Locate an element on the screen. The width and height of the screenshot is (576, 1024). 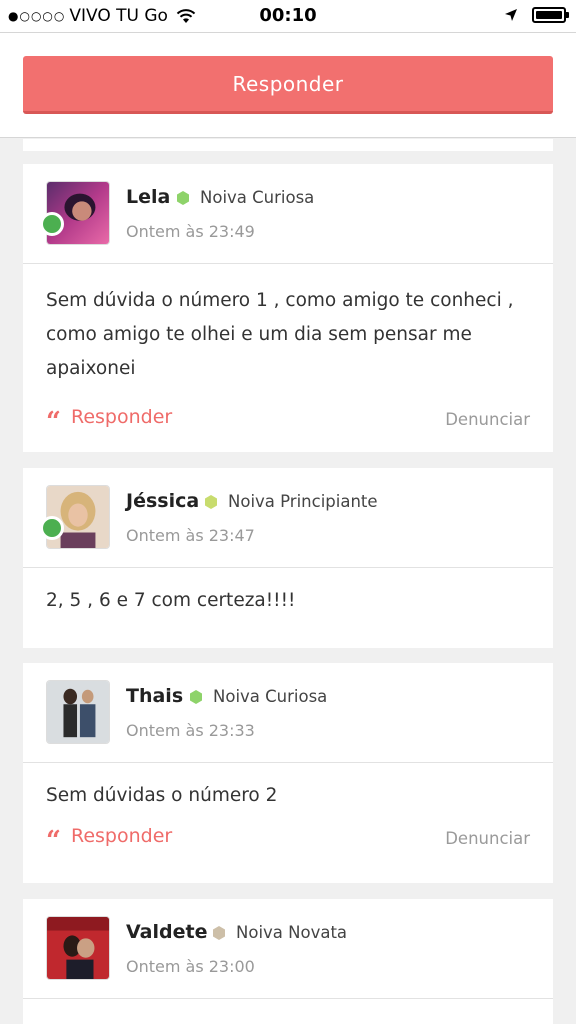
clock: 00:10 is located at coordinates (288, 15).